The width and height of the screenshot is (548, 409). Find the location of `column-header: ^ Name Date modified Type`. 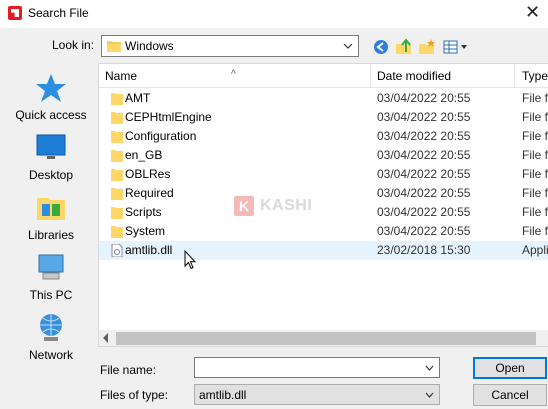

column-header: ^ Name Date modified Type is located at coordinates (323, 76).